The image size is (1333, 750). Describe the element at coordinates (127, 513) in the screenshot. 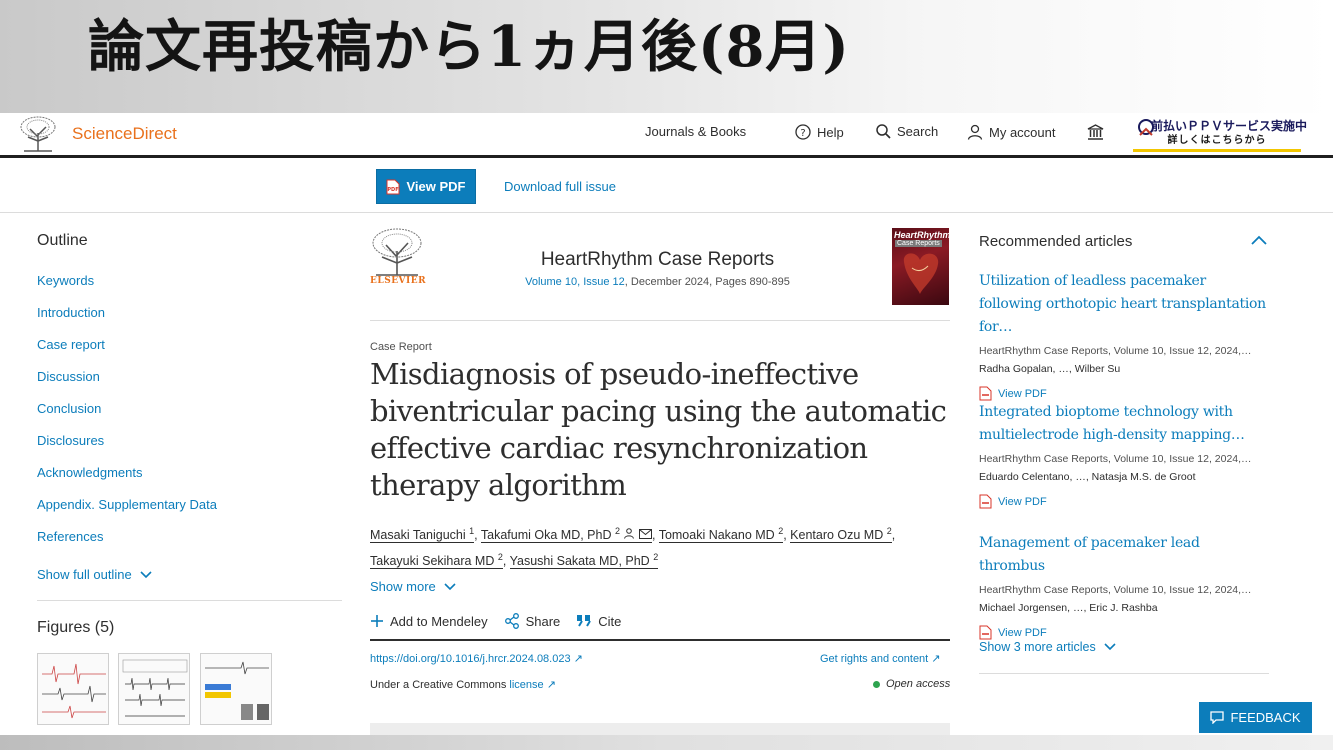

I see `outline-item: Appendix. Supplementary Data` at that location.